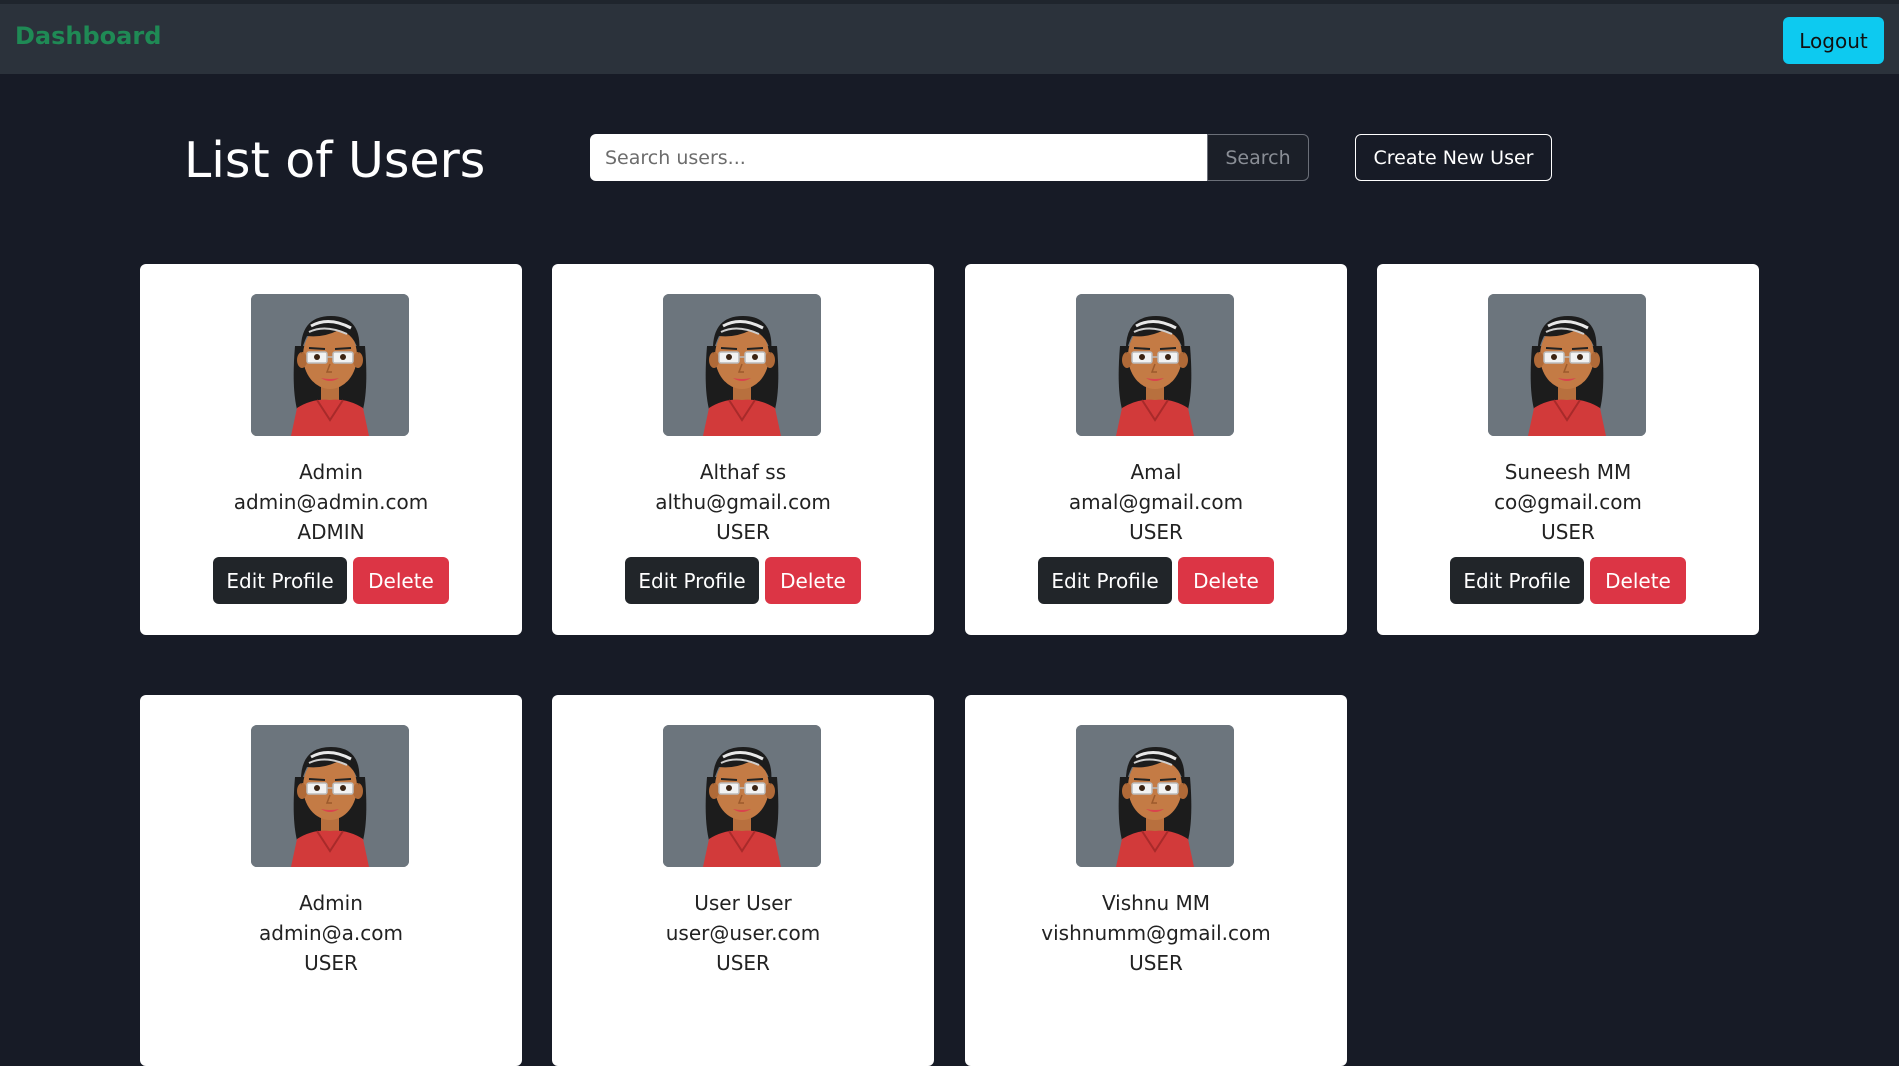 The height and width of the screenshot is (1066, 1899). Describe the element at coordinates (743, 472) in the screenshot. I see `user-name: Althaf ss` at that location.